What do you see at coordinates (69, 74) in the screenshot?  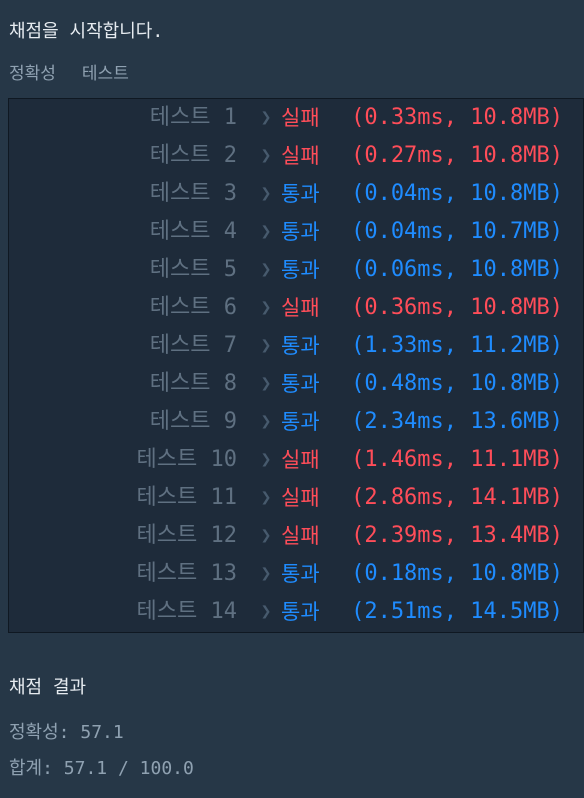 I see `result-tabs: 정확성 테스트` at bounding box center [69, 74].